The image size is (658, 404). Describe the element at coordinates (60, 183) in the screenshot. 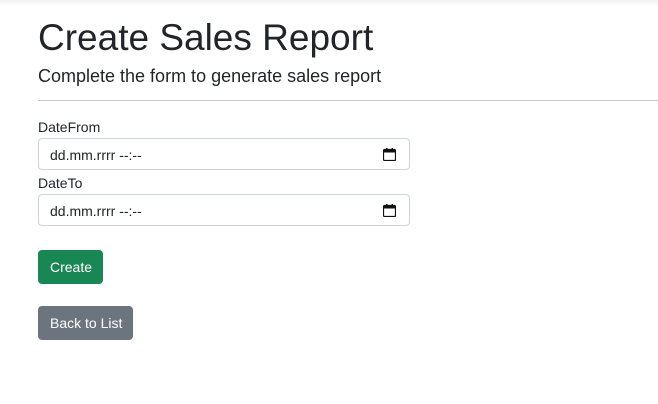

I see `date-to-label: DateTo` at that location.